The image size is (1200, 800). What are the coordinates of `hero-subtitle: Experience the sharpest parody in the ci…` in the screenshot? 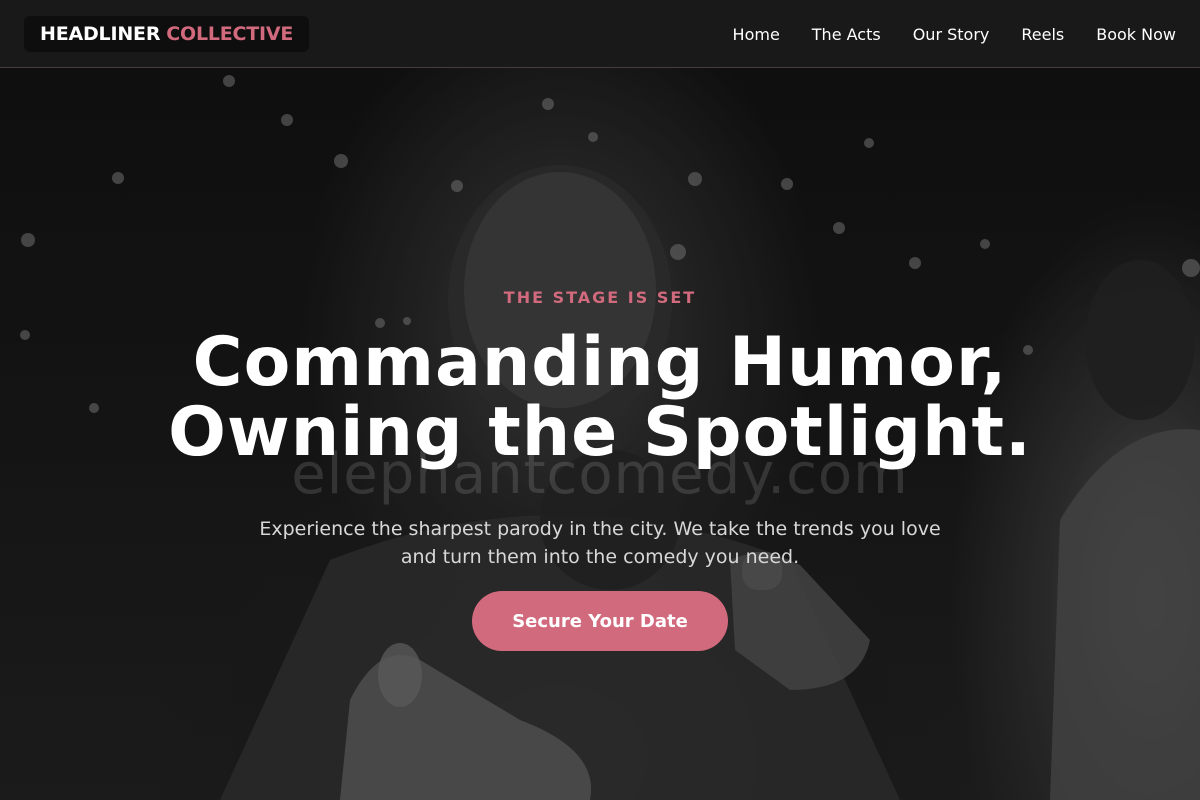 It's located at (600, 543).